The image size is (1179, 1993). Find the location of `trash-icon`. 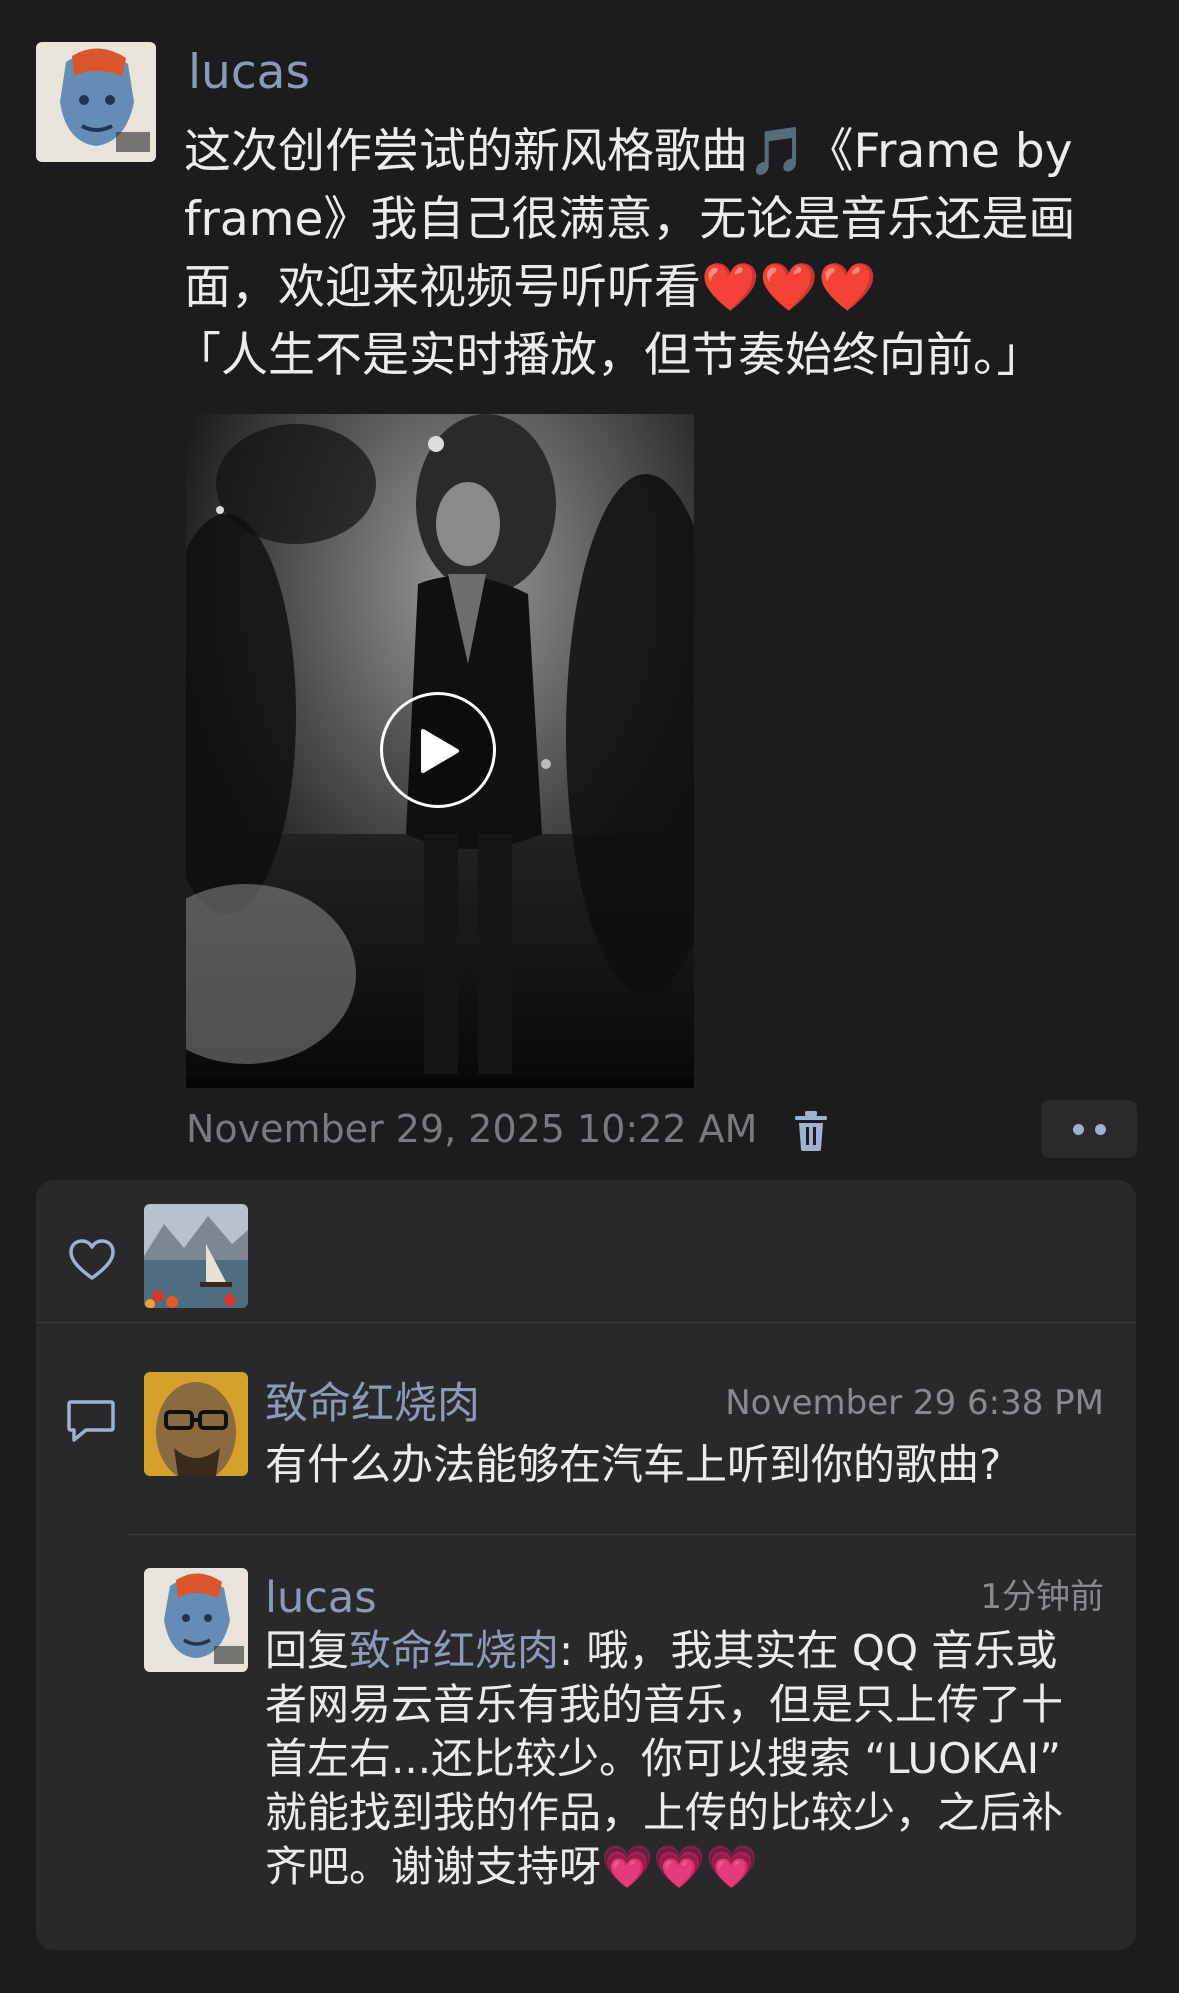

trash-icon is located at coordinates (811, 1131).